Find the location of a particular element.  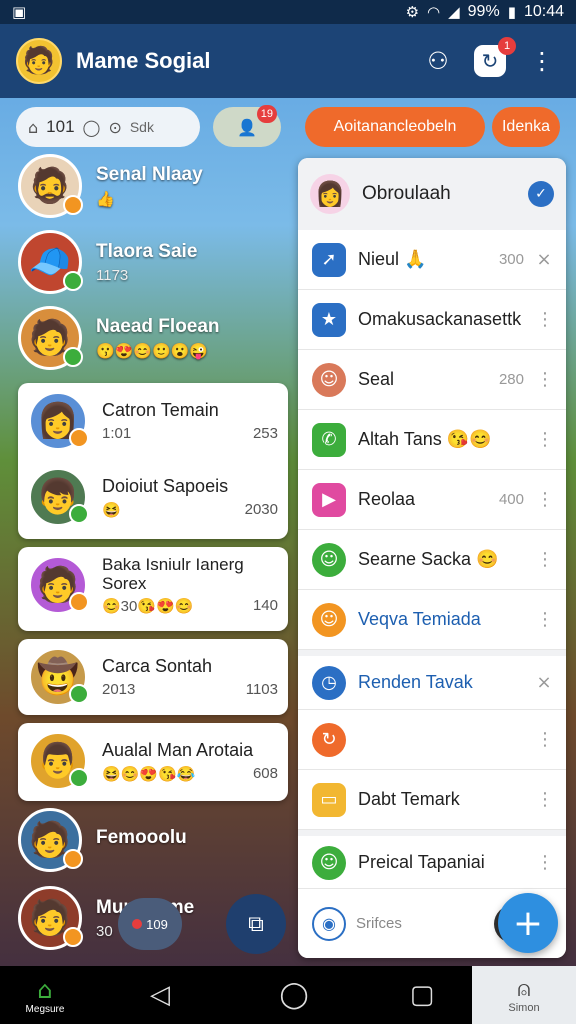

filter-chip-contacts: 👤 19 is located at coordinates (247, 126).